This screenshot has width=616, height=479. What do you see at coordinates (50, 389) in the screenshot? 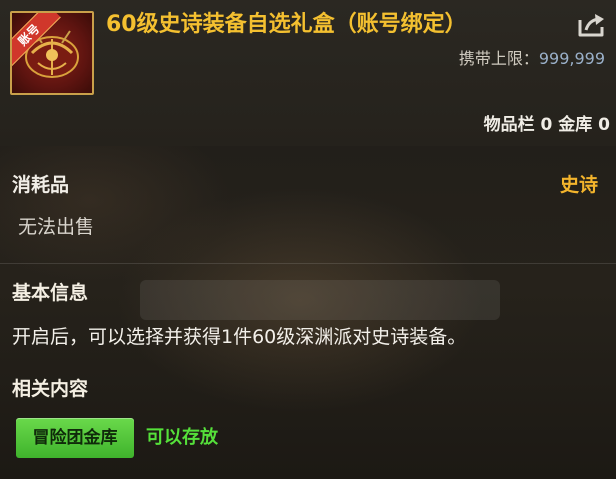
I see `related-heading: 相关内容` at bounding box center [50, 389].